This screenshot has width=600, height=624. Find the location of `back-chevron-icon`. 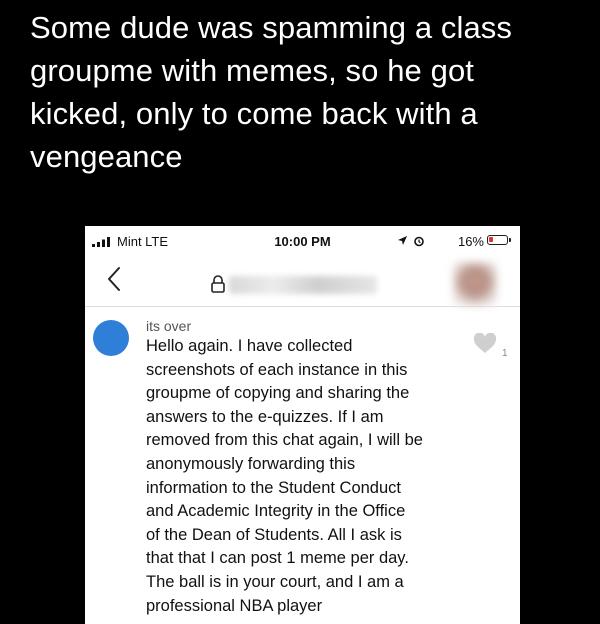

back-chevron-icon is located at coordinates (114, 279).